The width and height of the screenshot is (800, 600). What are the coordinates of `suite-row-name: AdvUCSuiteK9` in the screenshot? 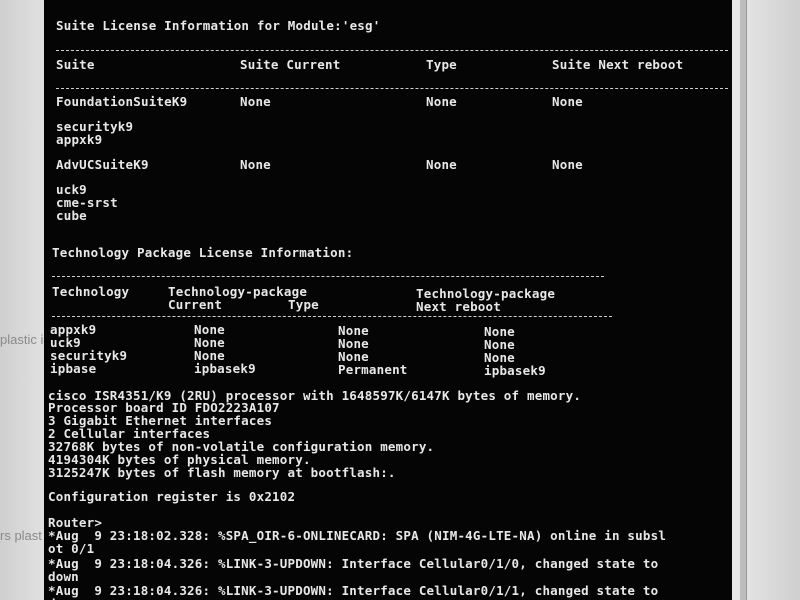 It's located at (102, 164).